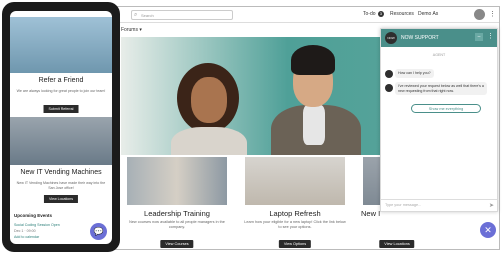  I want to click on event-date: Dec 1 · 09:00, so click(25, 231).